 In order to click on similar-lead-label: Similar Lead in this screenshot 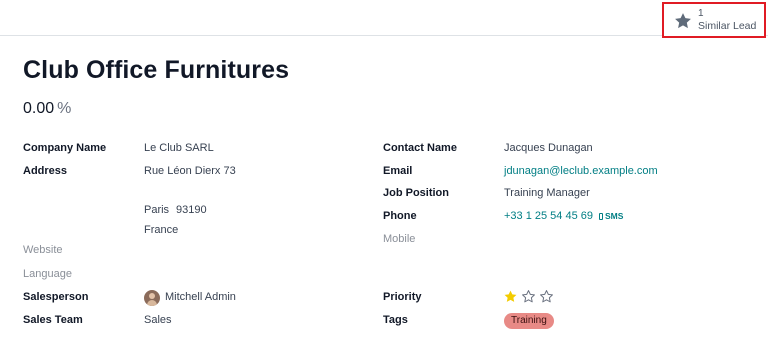, I will do `click(727, 26)`.